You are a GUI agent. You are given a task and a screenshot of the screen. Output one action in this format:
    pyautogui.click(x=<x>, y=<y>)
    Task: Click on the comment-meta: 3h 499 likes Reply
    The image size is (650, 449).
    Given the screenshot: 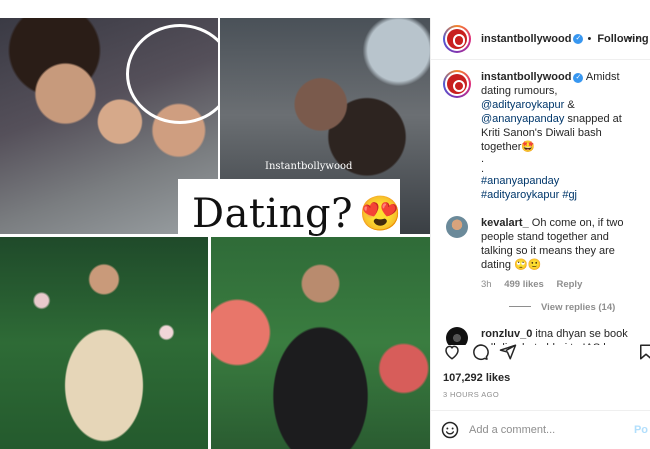 What is the action you would take?
    pyautogui.click(x=560, y=285)
    